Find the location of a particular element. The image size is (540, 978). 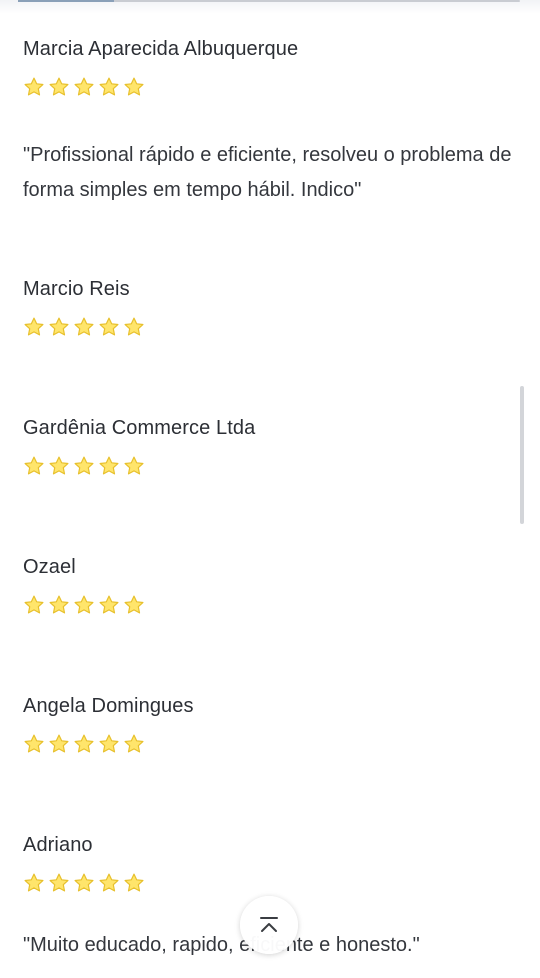

review-item: Marcio Reis is located at coordinates (270, 307).